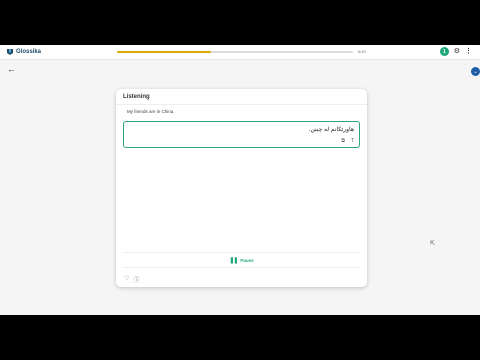 The width and height of the screenshot is (480, 360). Describe the element at coordinates (475, 71) in the screenshot. I see `chevron-down-icon: ⌄` at that location.